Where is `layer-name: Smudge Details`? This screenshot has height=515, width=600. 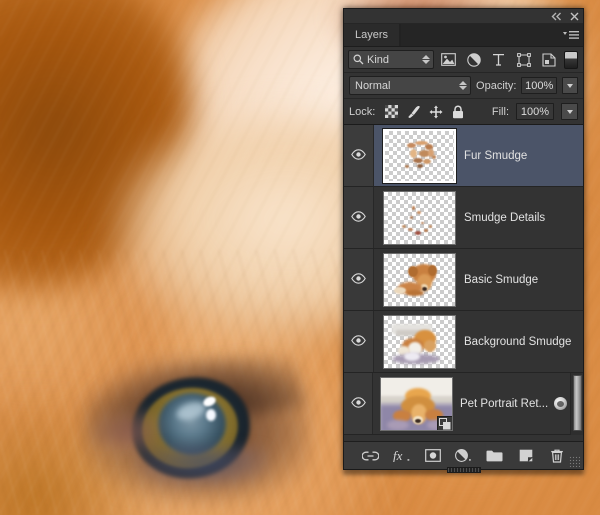 layer-name: Smudge Details is located at coordinates (505, 217).